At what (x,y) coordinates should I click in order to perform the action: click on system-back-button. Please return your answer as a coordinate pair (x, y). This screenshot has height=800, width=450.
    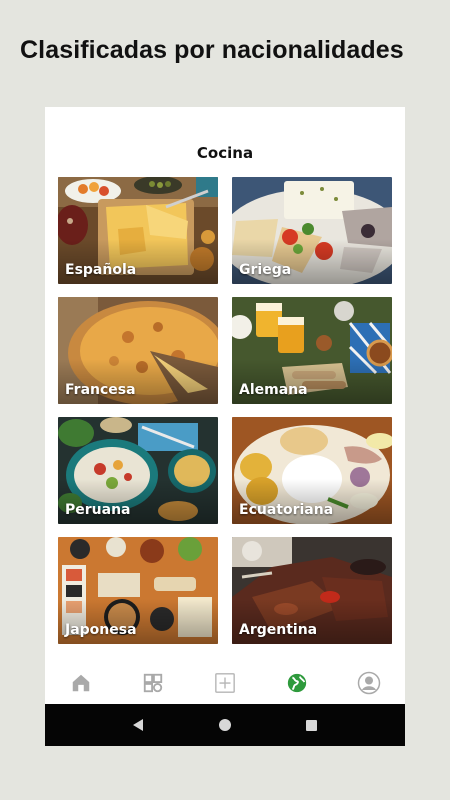
    Looking at the image, I should click on (138, 725).